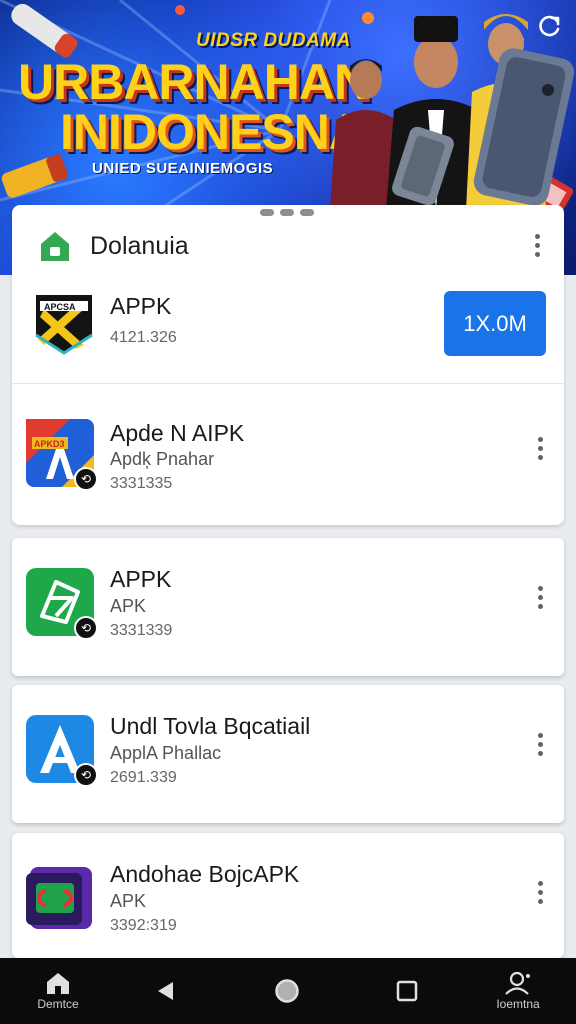 This screenshot has height=1024, width=576. What do you see at coordinates (177, 433) in the screenshot?
I see `app-name: Apde N AIPK` at bounding box center [177, 433].